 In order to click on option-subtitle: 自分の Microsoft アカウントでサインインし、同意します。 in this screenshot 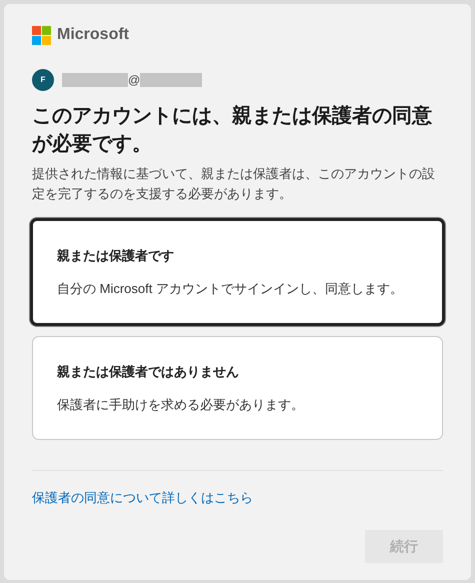, I will do `click(230, 289)`.